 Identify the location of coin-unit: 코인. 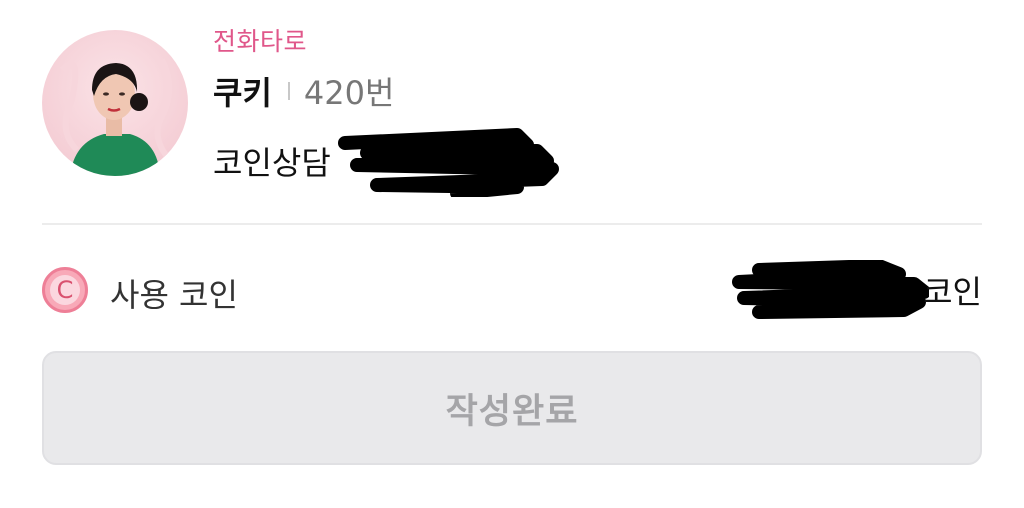
(952, 292).